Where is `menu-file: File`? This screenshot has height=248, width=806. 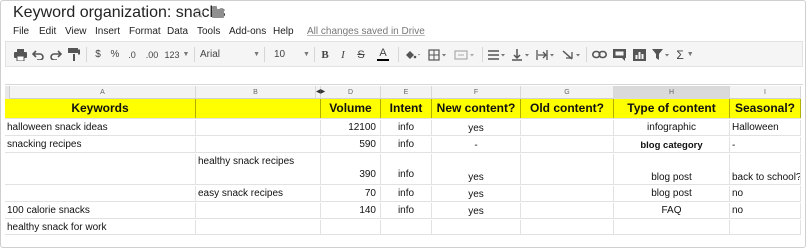
menu-file: File is located at coordinates (21, 31).